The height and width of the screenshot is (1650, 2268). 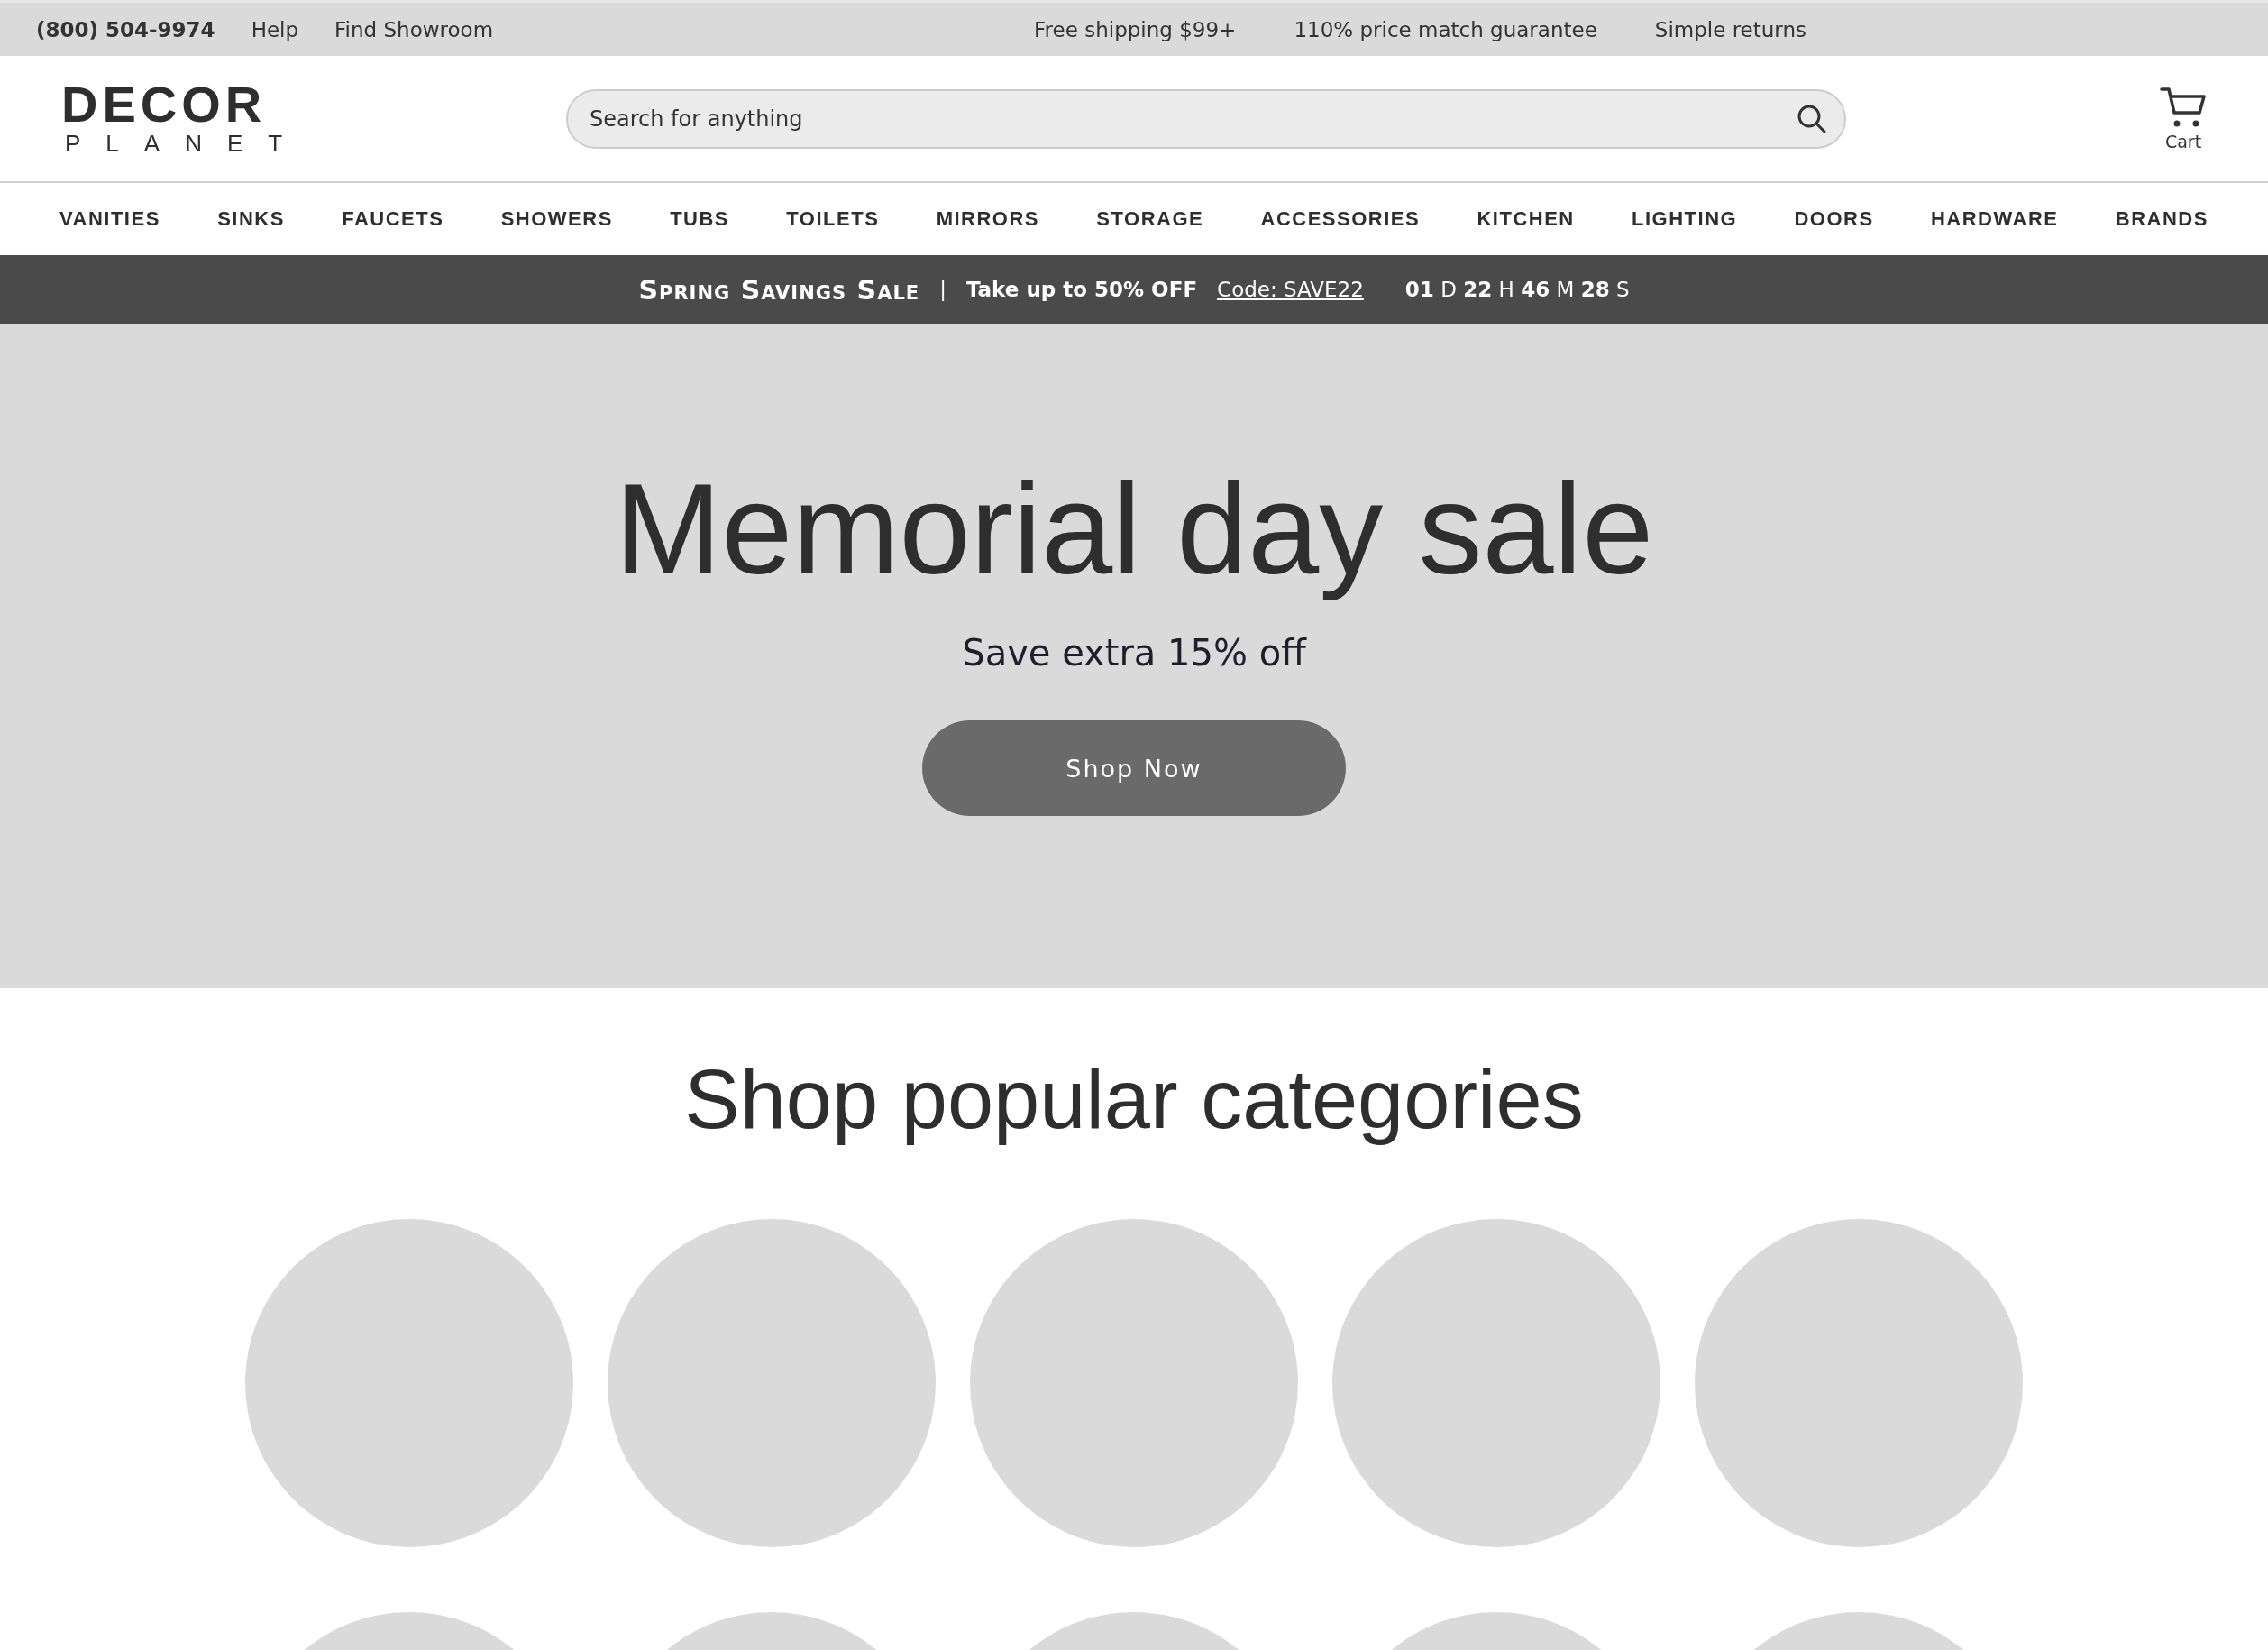 I want to click on perk-text: Simple returns, so click(x=1730, y=29).